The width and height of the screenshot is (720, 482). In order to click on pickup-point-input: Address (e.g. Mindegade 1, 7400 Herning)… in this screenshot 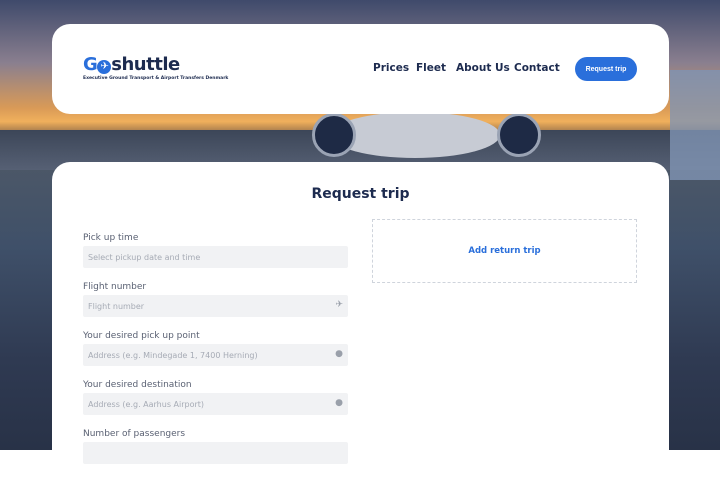, I will do `click(215, 355)`.